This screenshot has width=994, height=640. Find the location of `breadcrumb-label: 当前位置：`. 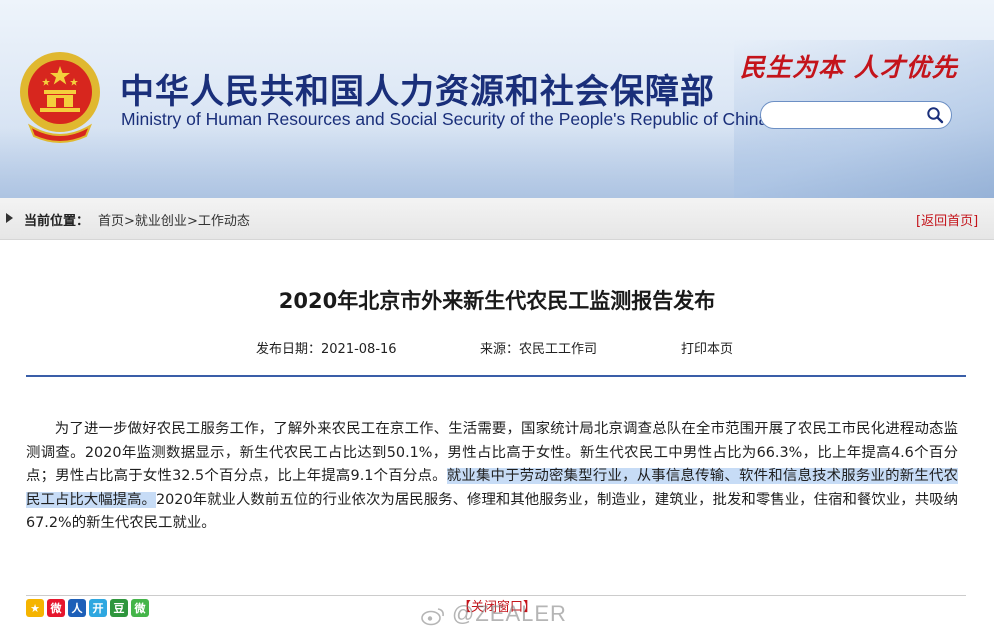

breadcrumb-label: 当前位置： is located at coordinates (57, 221).